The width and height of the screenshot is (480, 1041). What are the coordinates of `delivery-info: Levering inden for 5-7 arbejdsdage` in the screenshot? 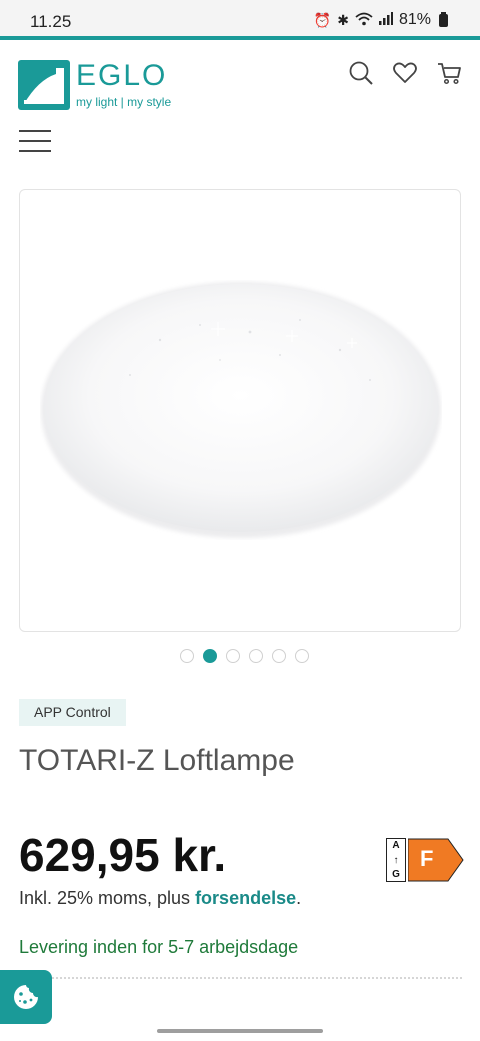 It's located at (159, 947).